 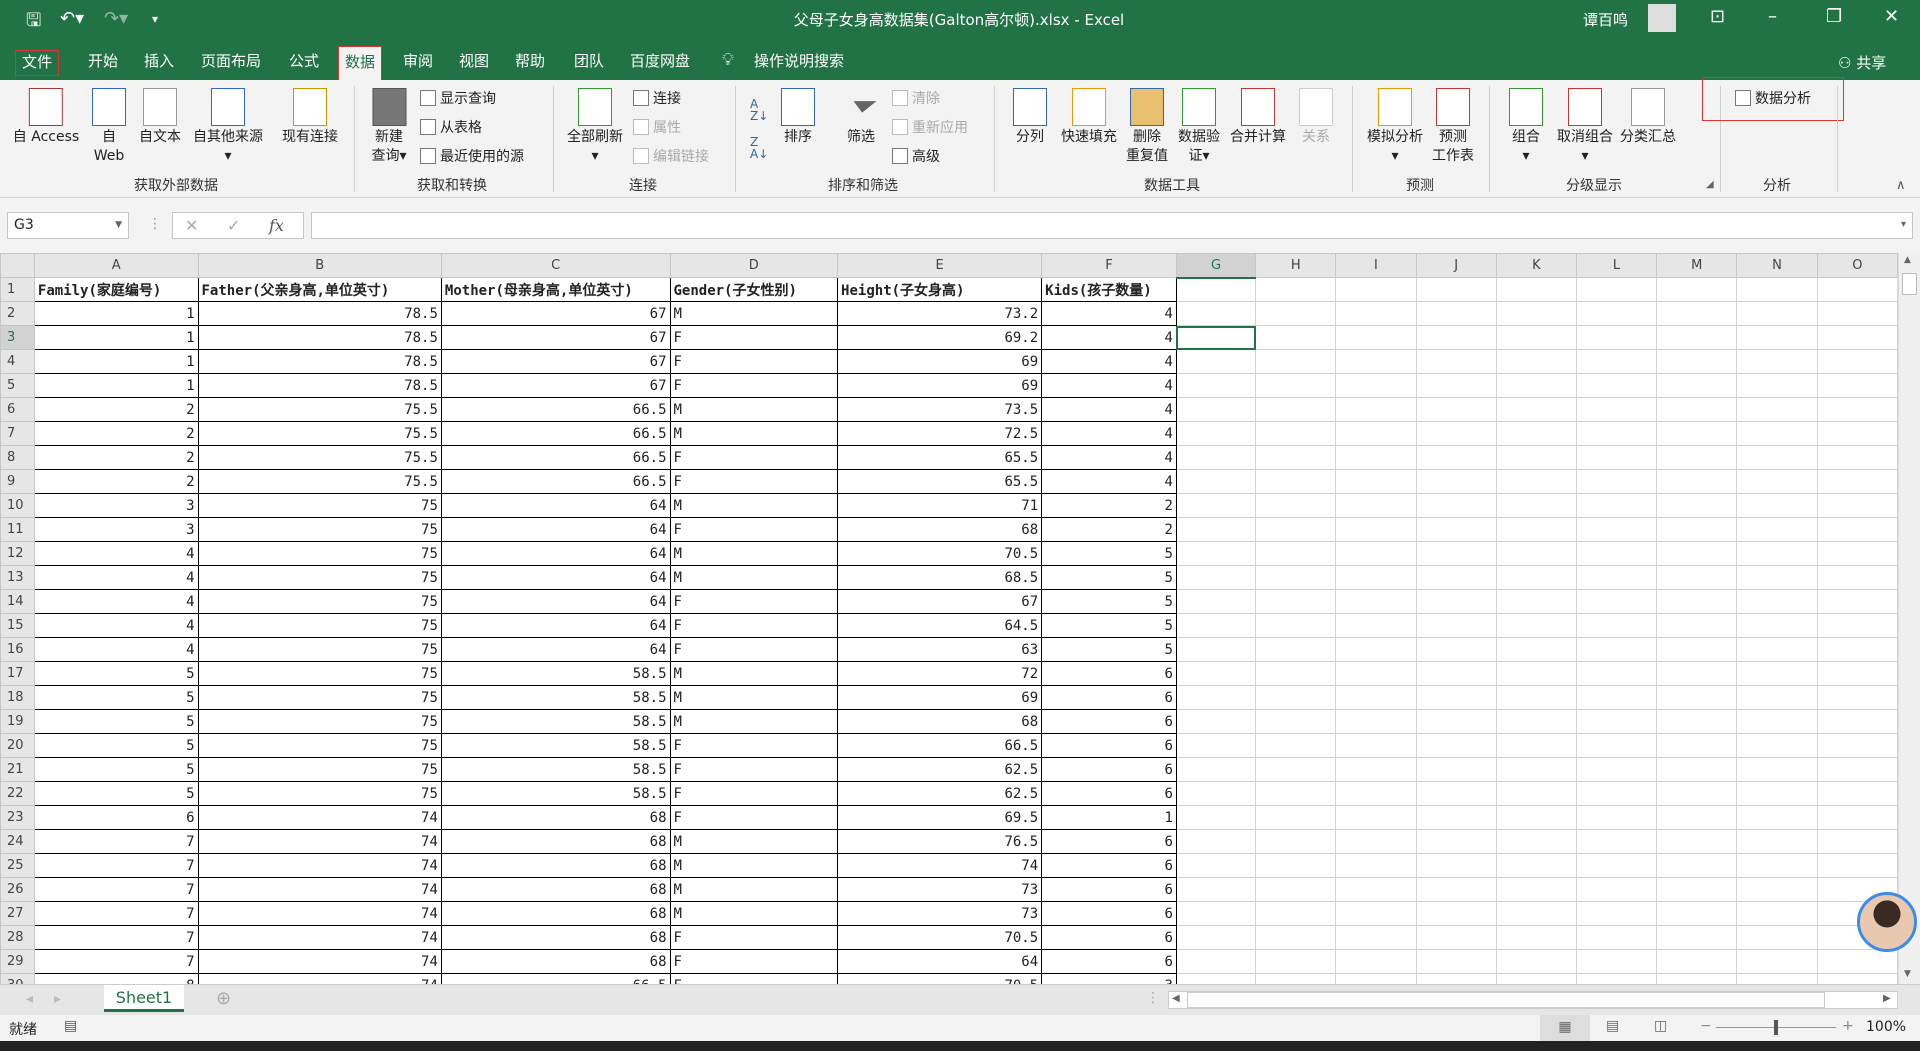 I want to click on row-header: 10, so click(x=17, y=505).